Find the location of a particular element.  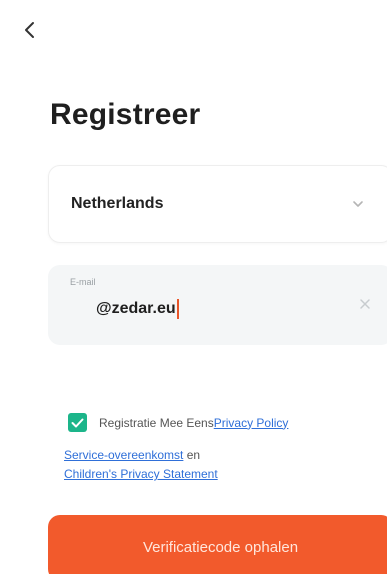

email-label: E-mail is located at coordinates (83, 282).